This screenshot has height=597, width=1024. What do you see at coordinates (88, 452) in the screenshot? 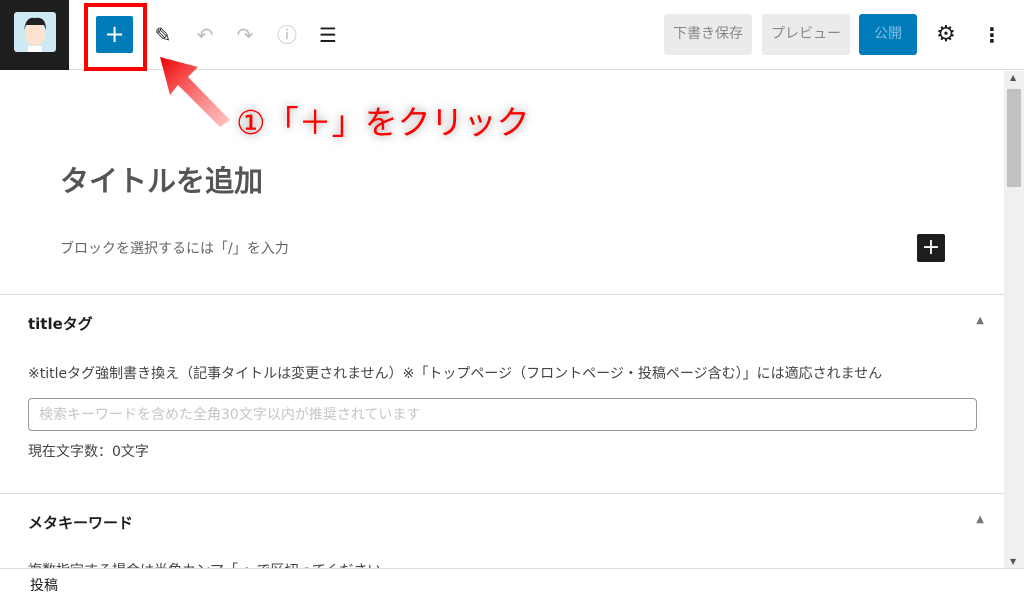
I see `char-count: 現在文字数：0文字` at bounding box center [88, 452].